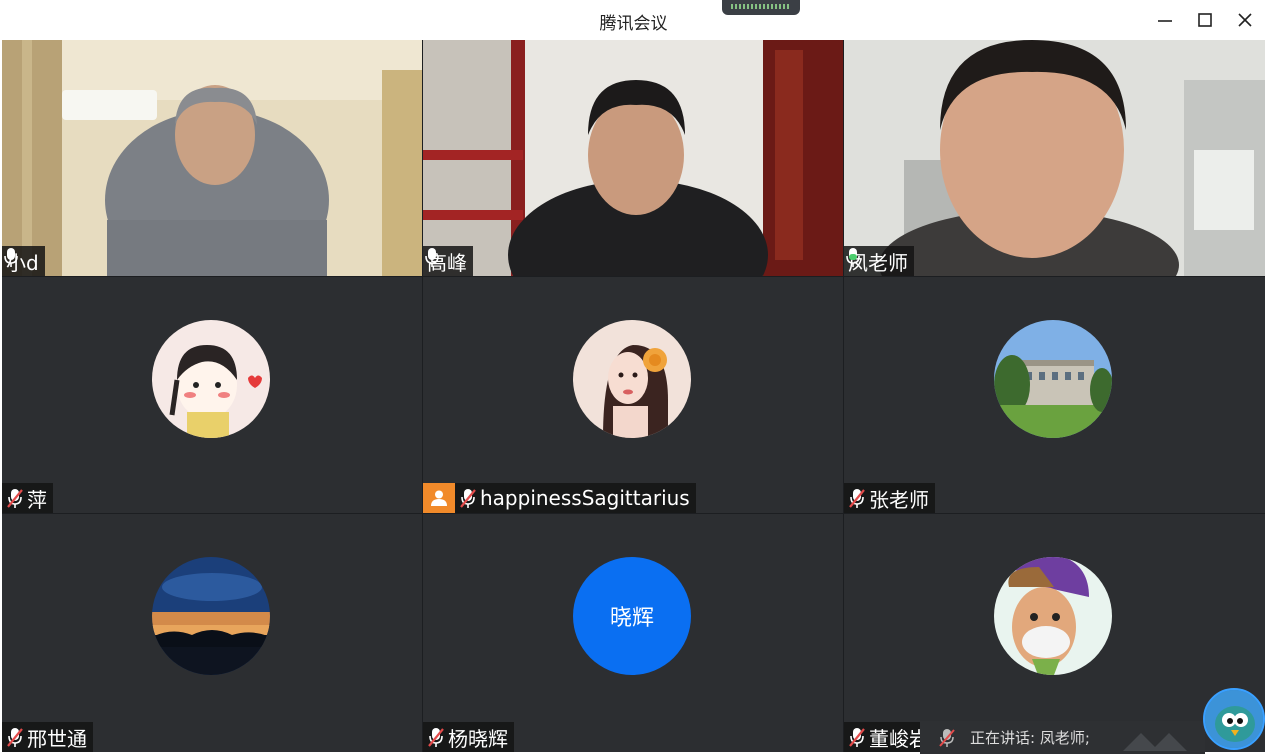 The image size is (1267, 754). I want to click on participant-name: 张老师, so click(899, 499).